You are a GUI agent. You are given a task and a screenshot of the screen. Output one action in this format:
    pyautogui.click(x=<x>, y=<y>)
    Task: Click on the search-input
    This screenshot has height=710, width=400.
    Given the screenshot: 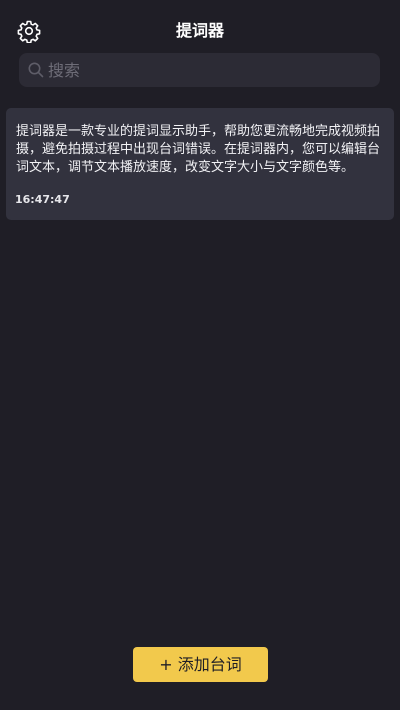 What is the action you would take?
    pyautogui.click(x=208, y=70)
    